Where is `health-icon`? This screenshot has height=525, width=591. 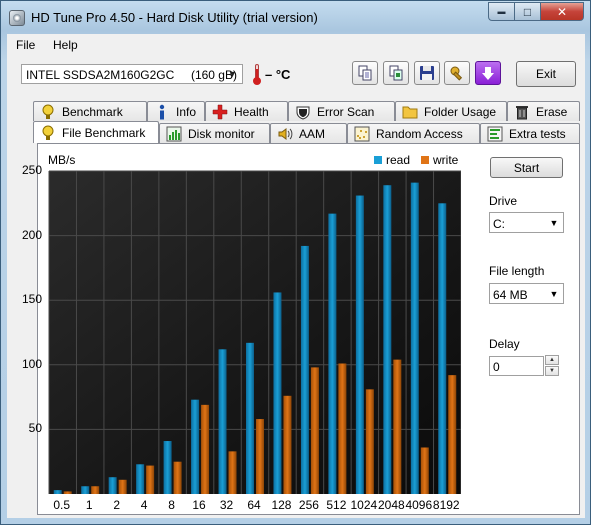 health-icon is located at coordinates (220, 112).